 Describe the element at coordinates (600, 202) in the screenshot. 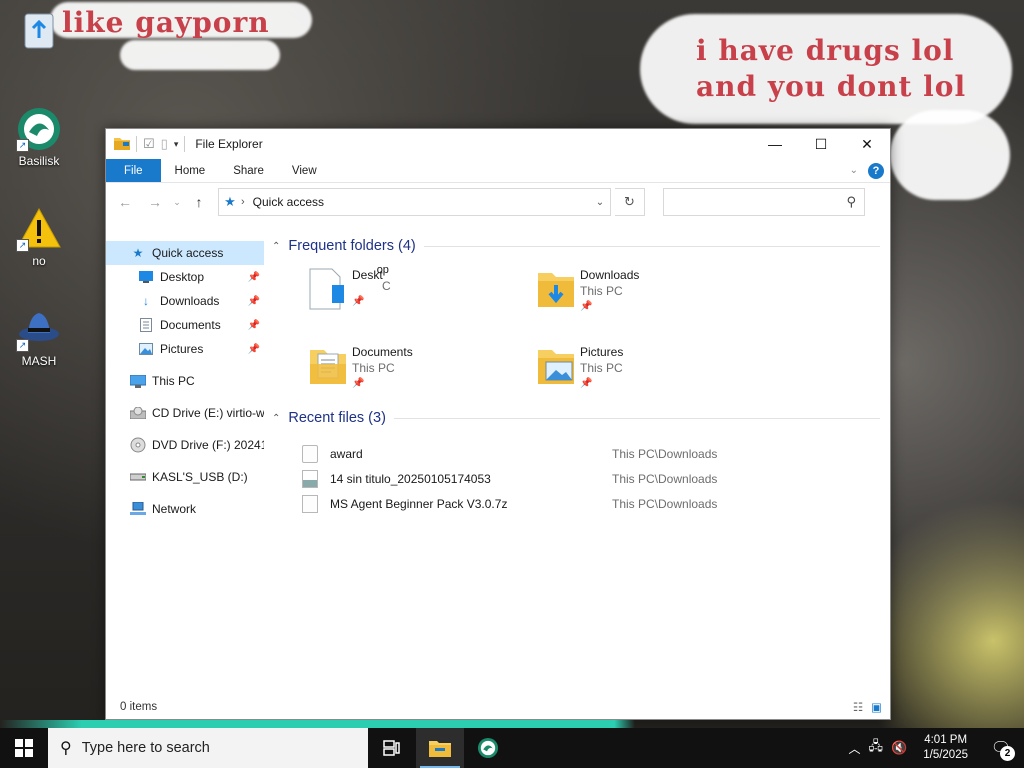

I see `address-dropdown-icon: ⌄` at that location.